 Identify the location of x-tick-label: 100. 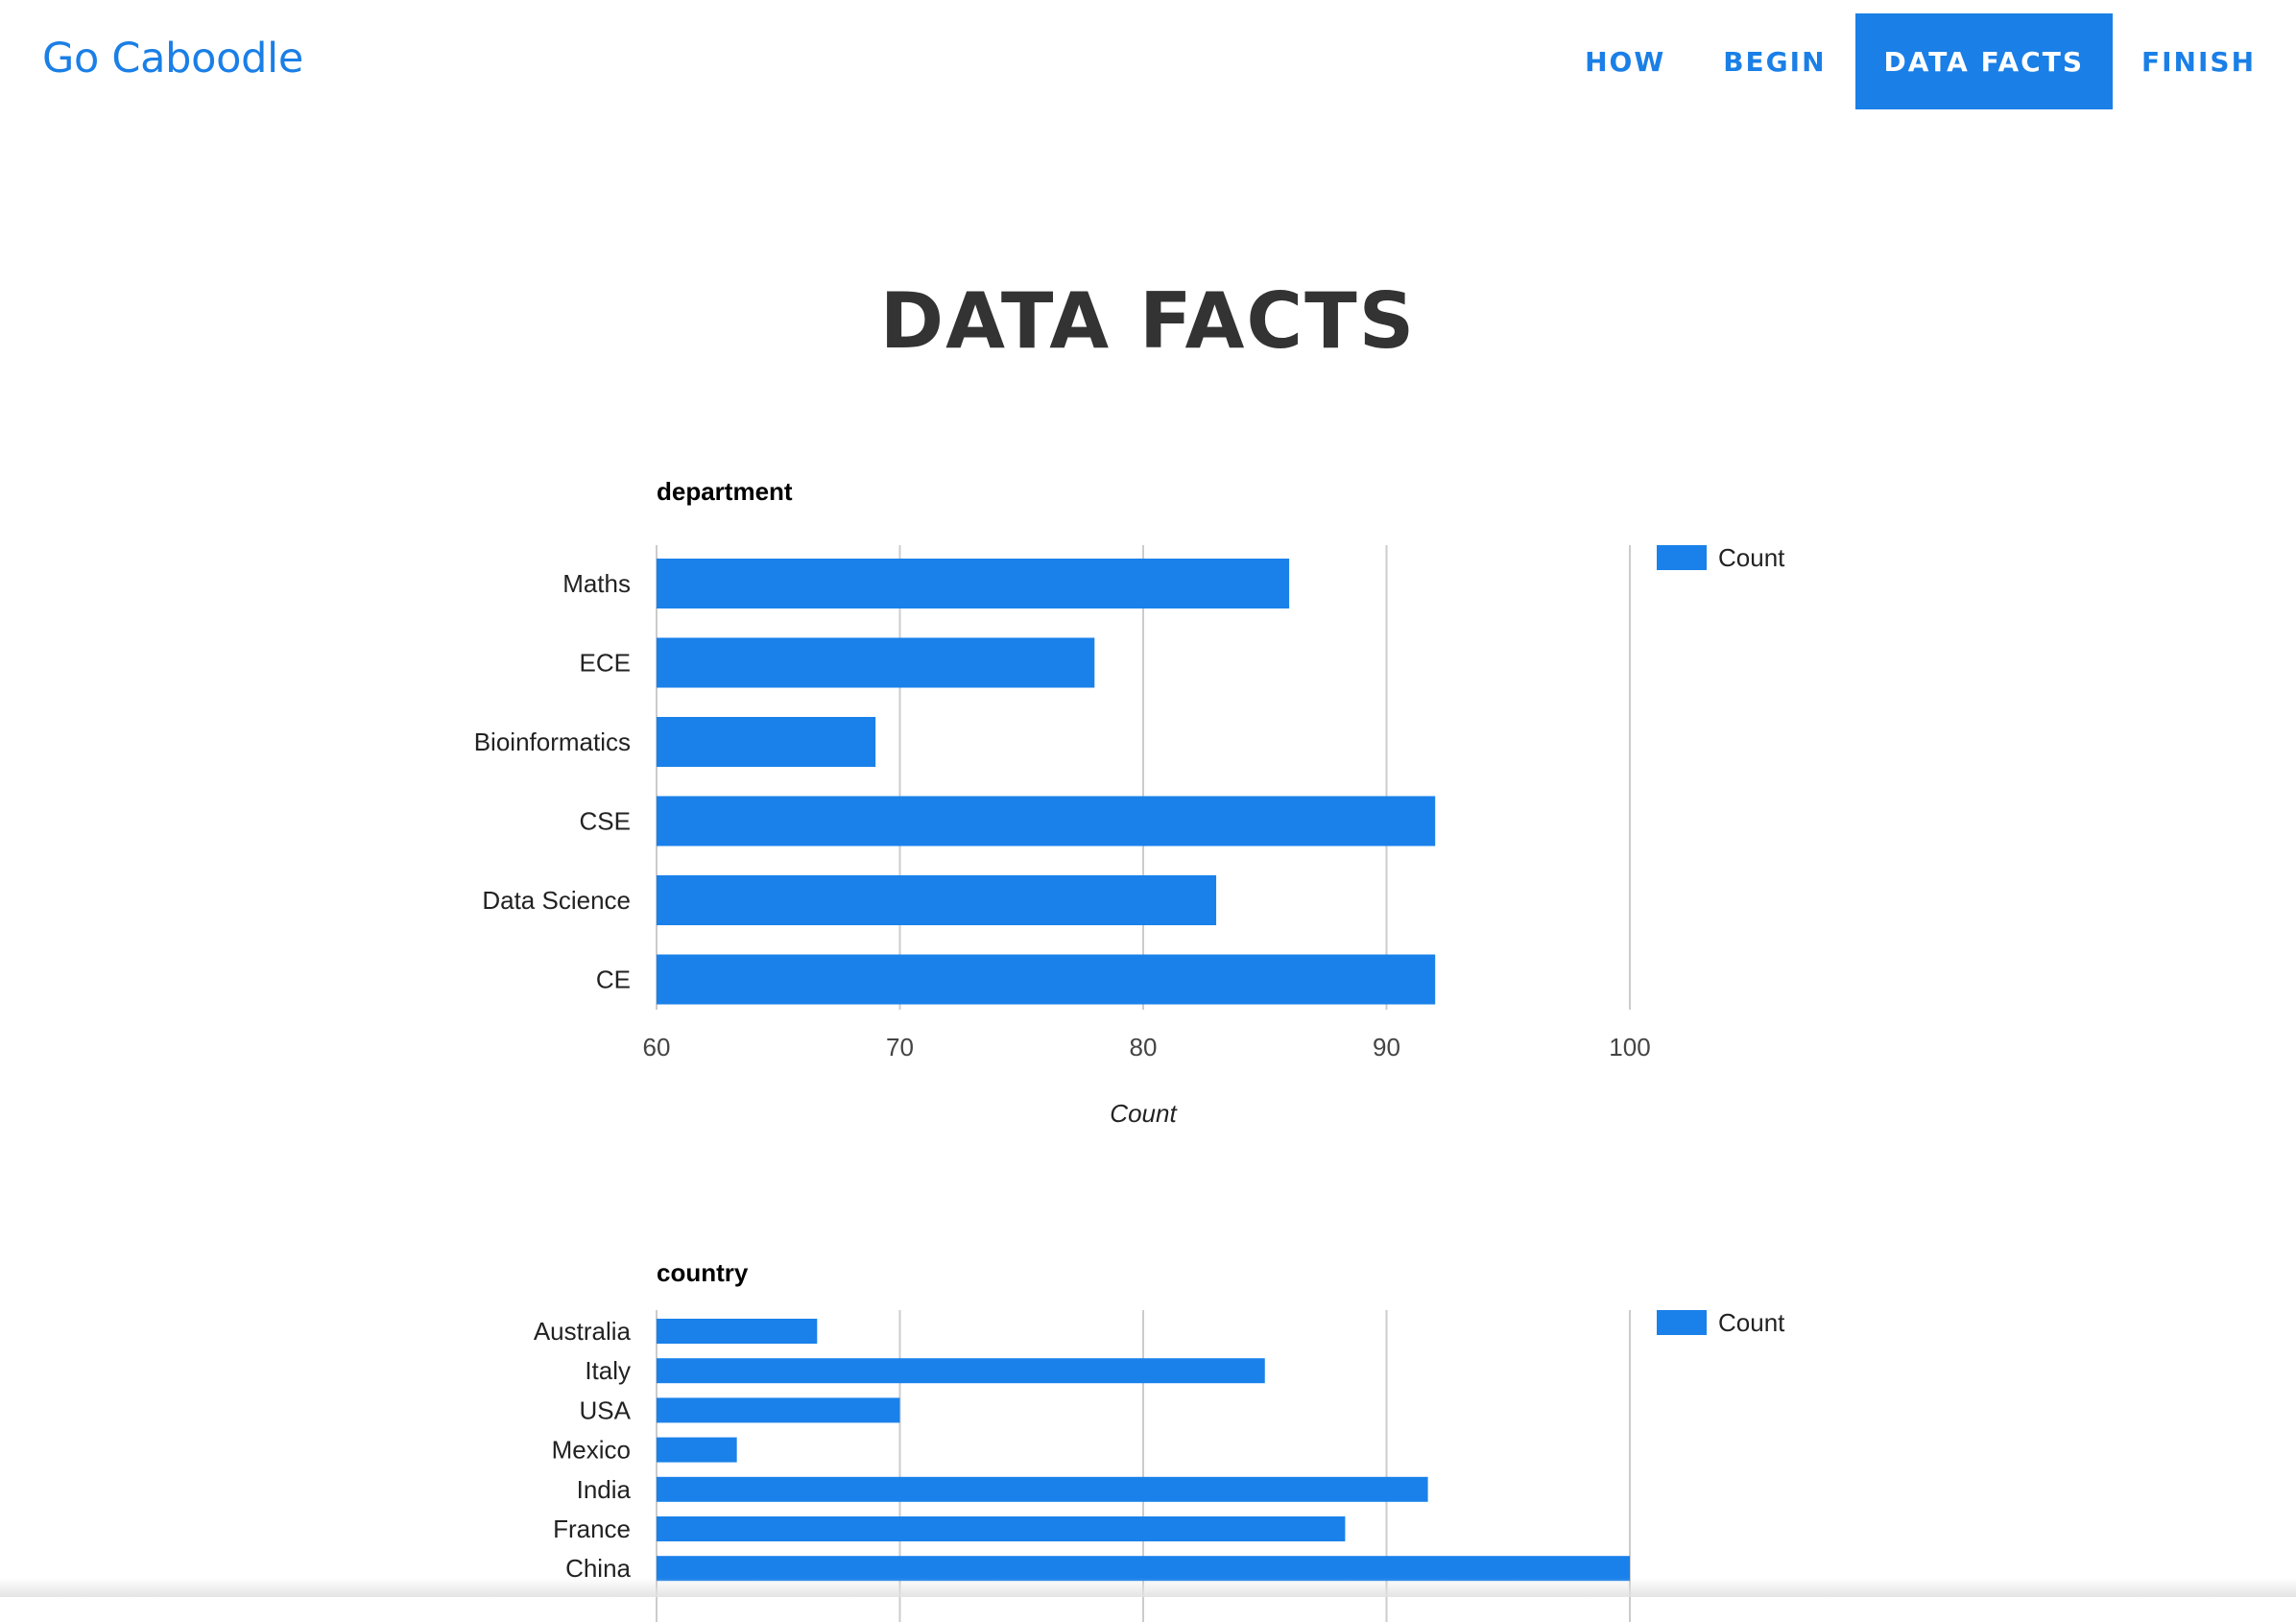
(1630, 1047).